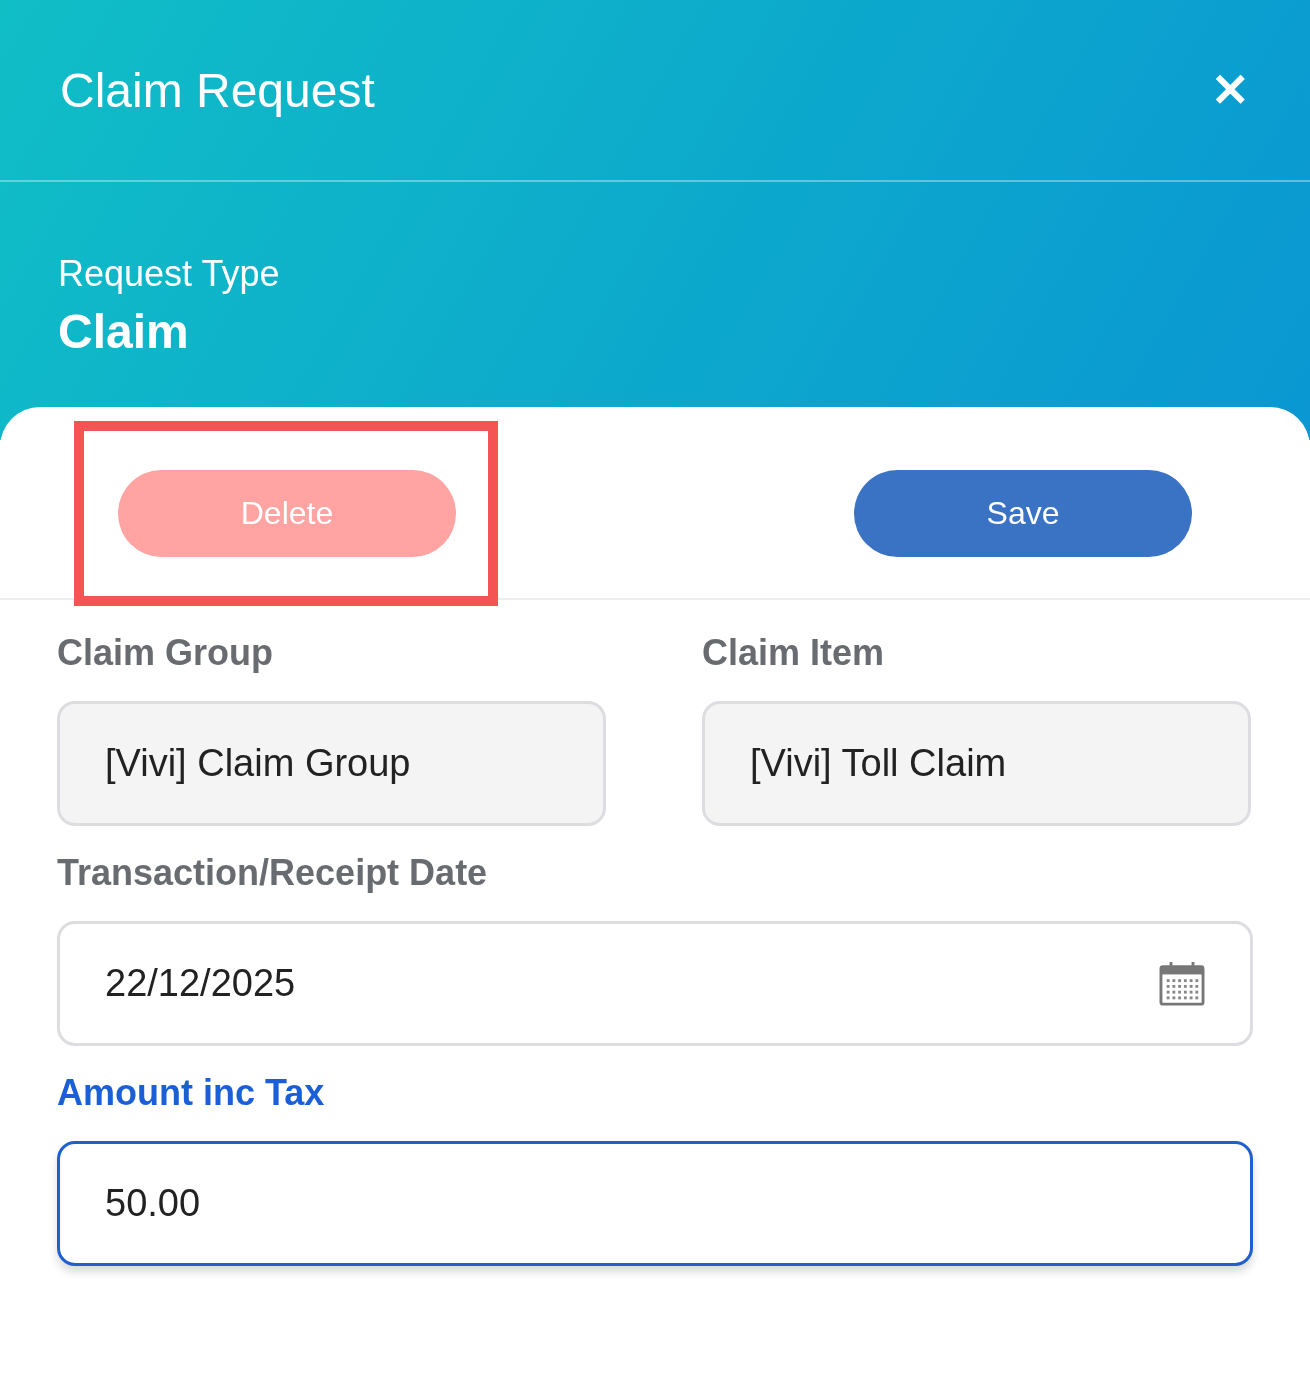 The height and width of the screenshot is (1382, 1310). Describe the element at coordinates (331, 763) in the screenshot. I see `input-field: [Vivi] Claim Group` at that location.